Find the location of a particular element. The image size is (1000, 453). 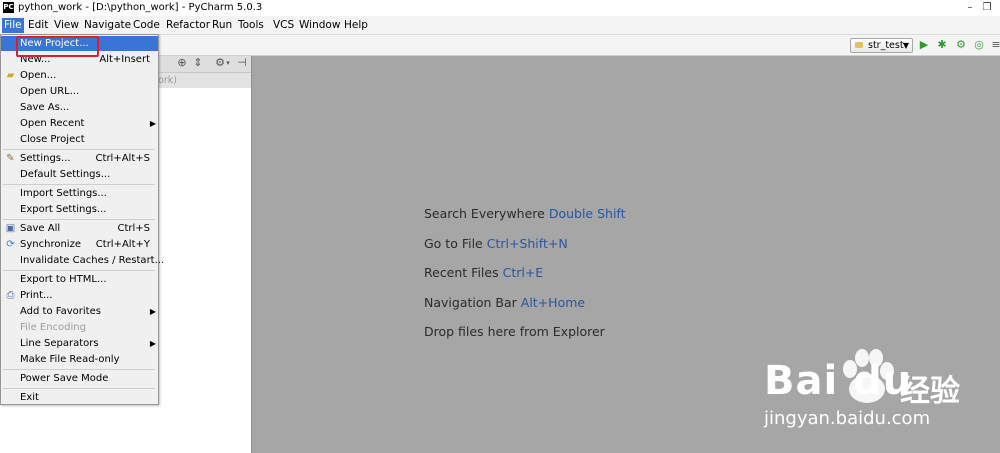

chevron-down-icon: ▼ is located at coordinates (905, 45).